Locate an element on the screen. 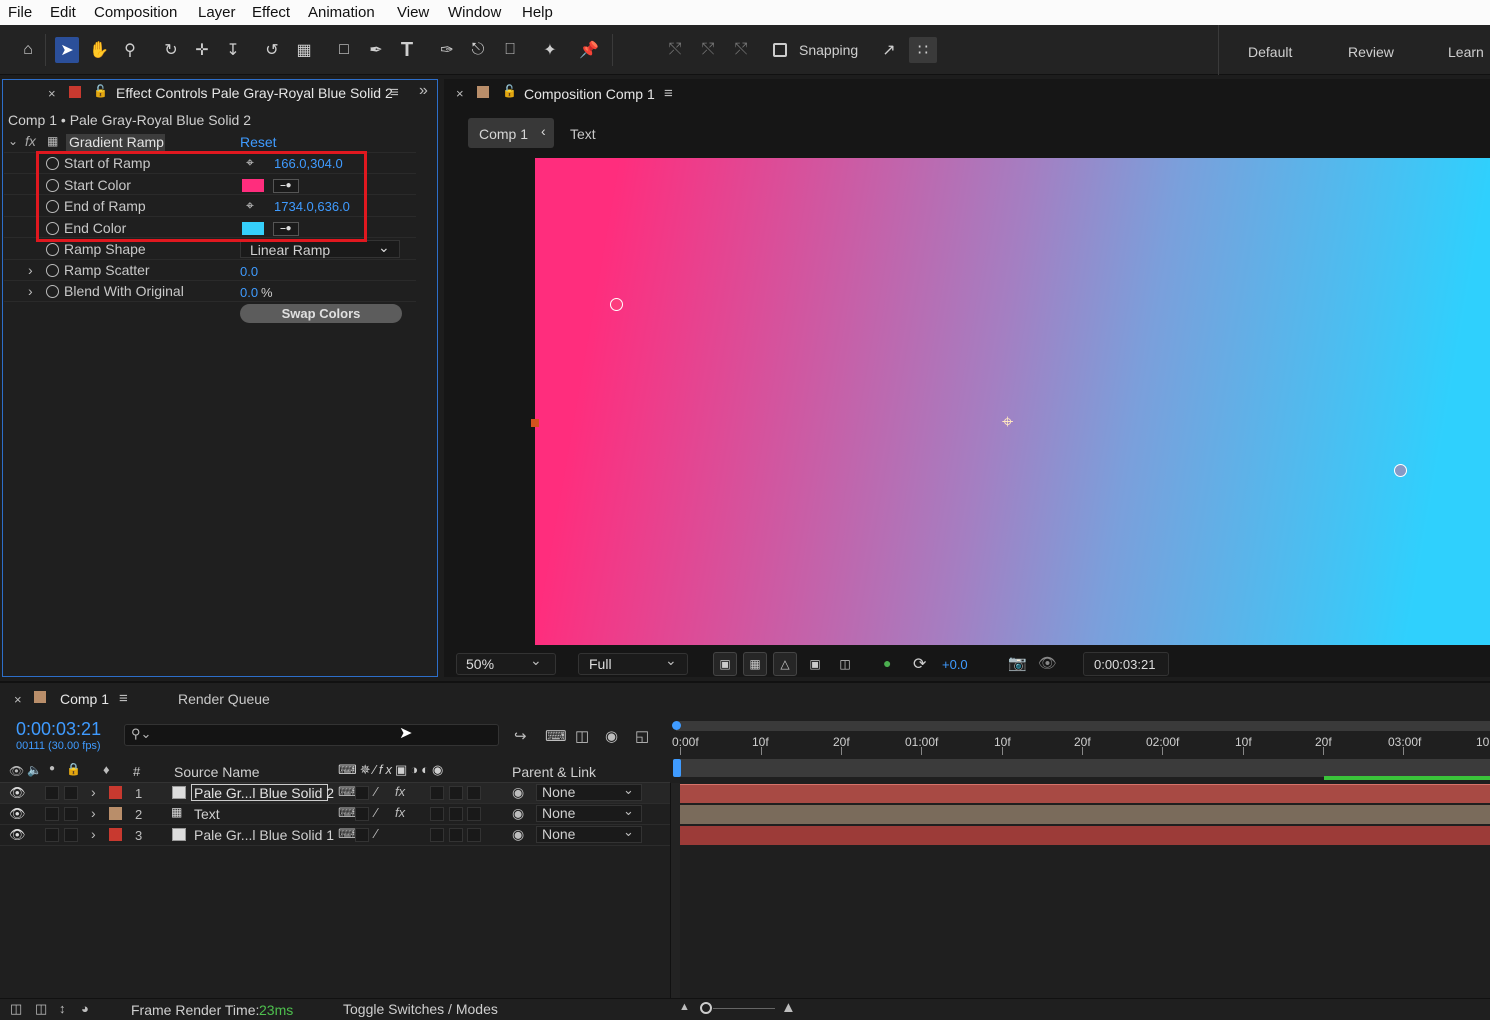 This screenshot has height=1020, width=1490. selection-tool-icon: ➤ is located at coordinates (67, 50).